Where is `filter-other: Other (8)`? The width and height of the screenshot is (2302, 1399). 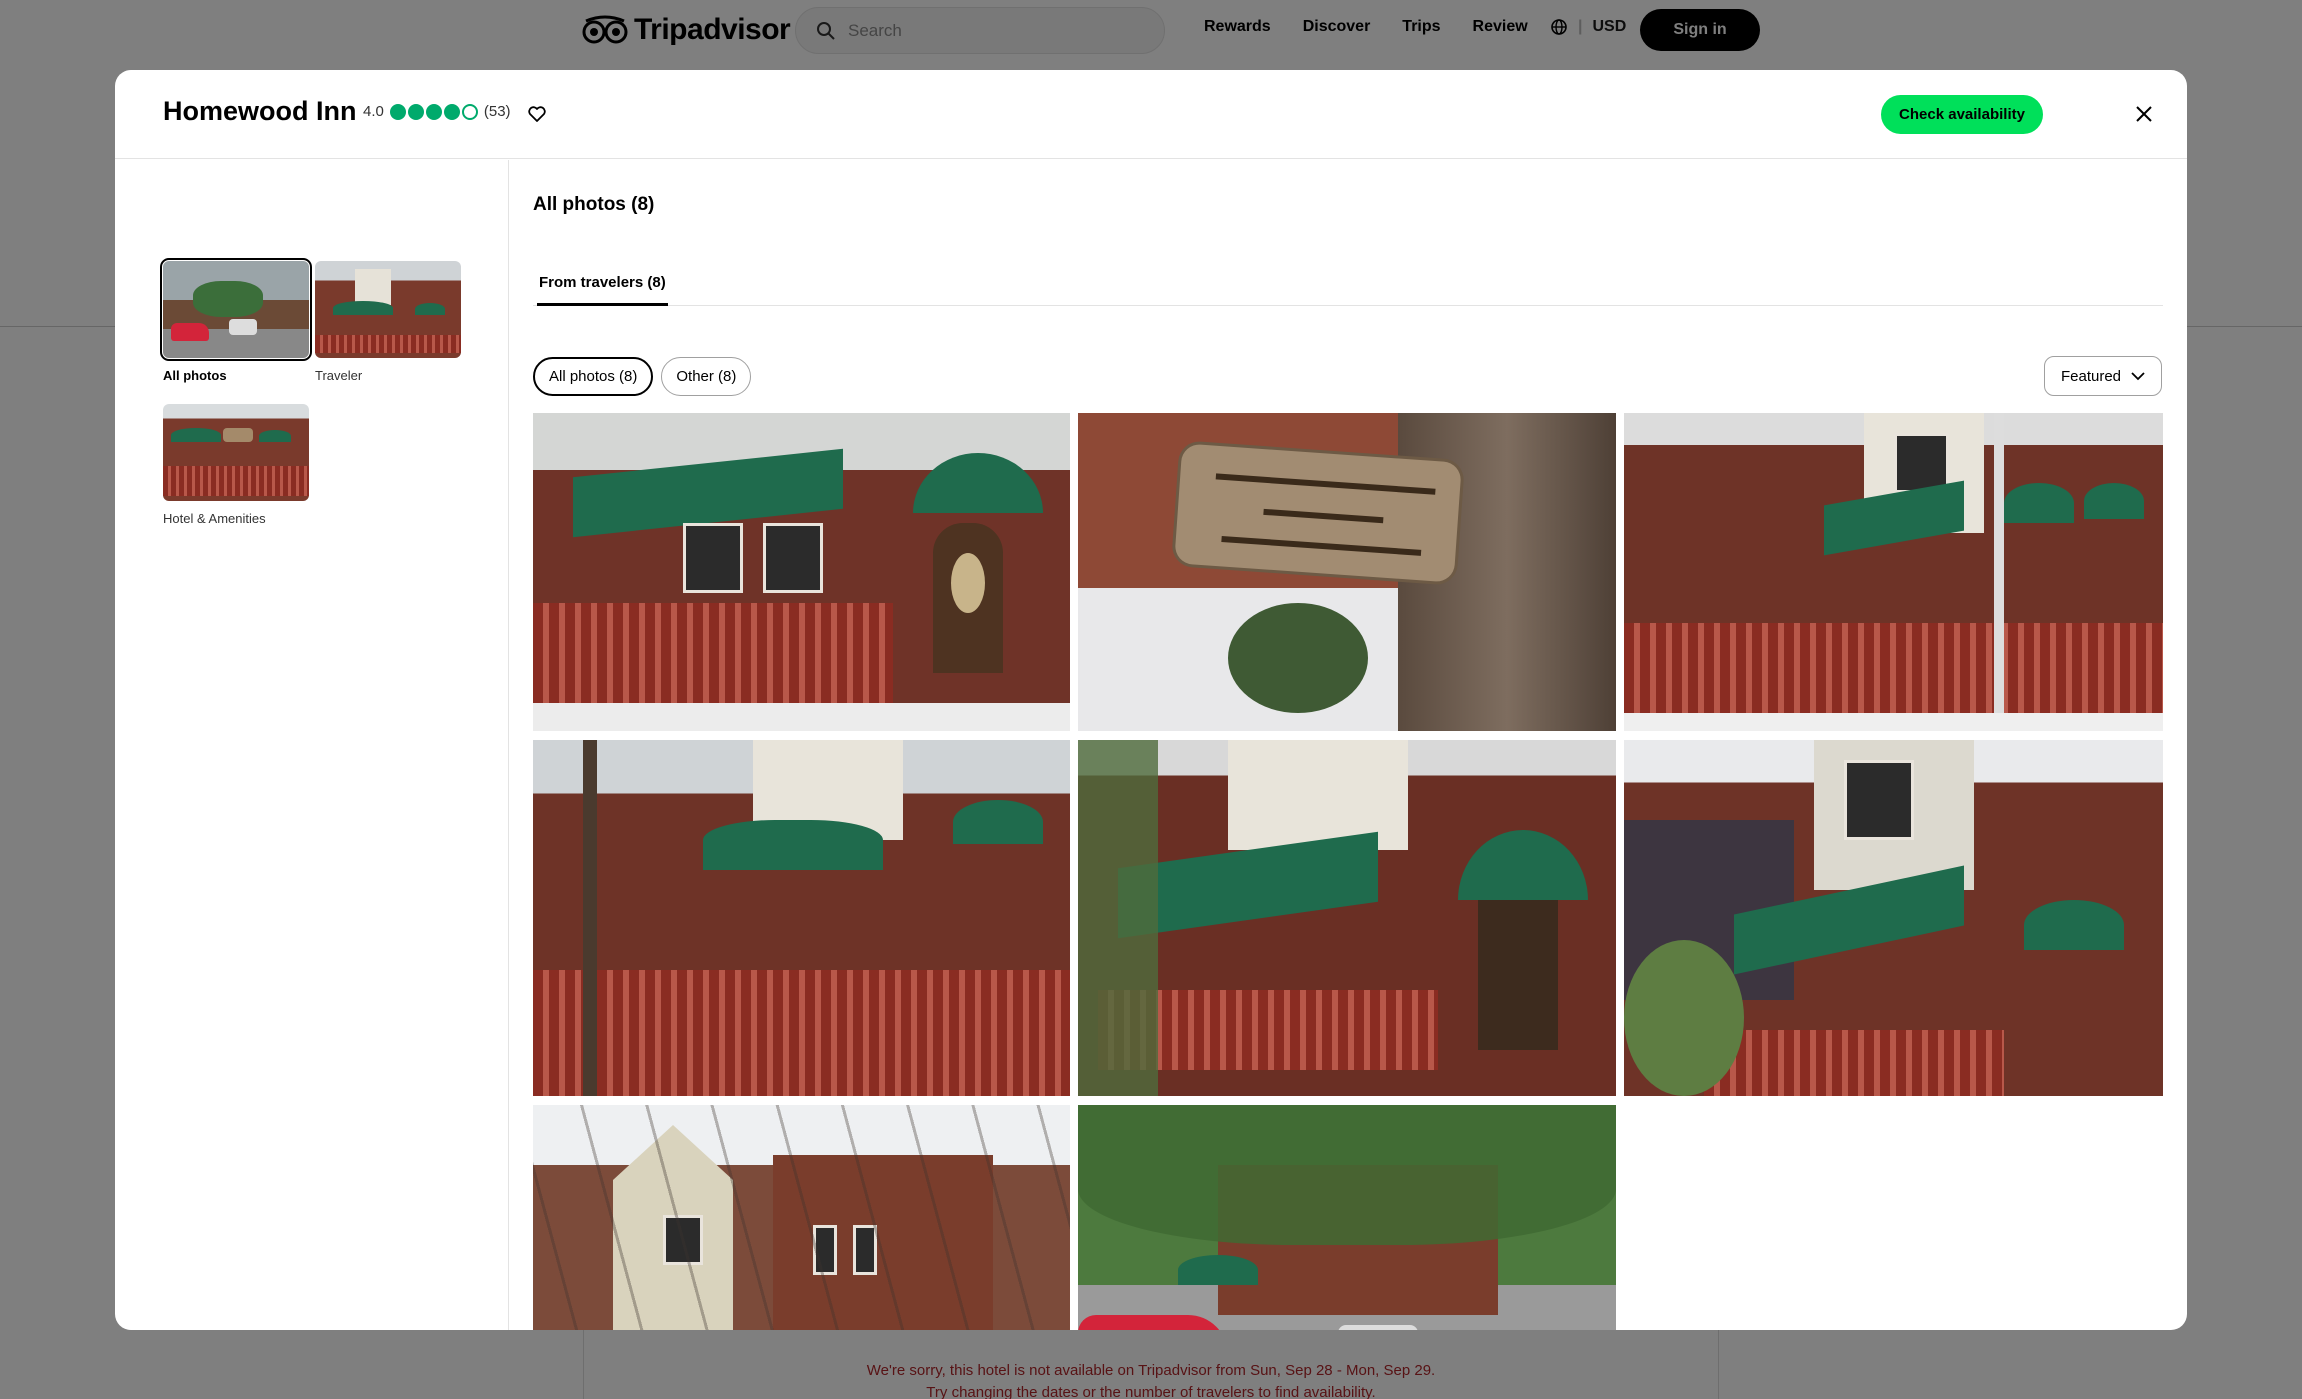 filter-other: Other (8) is located at coordinates (706, 376).